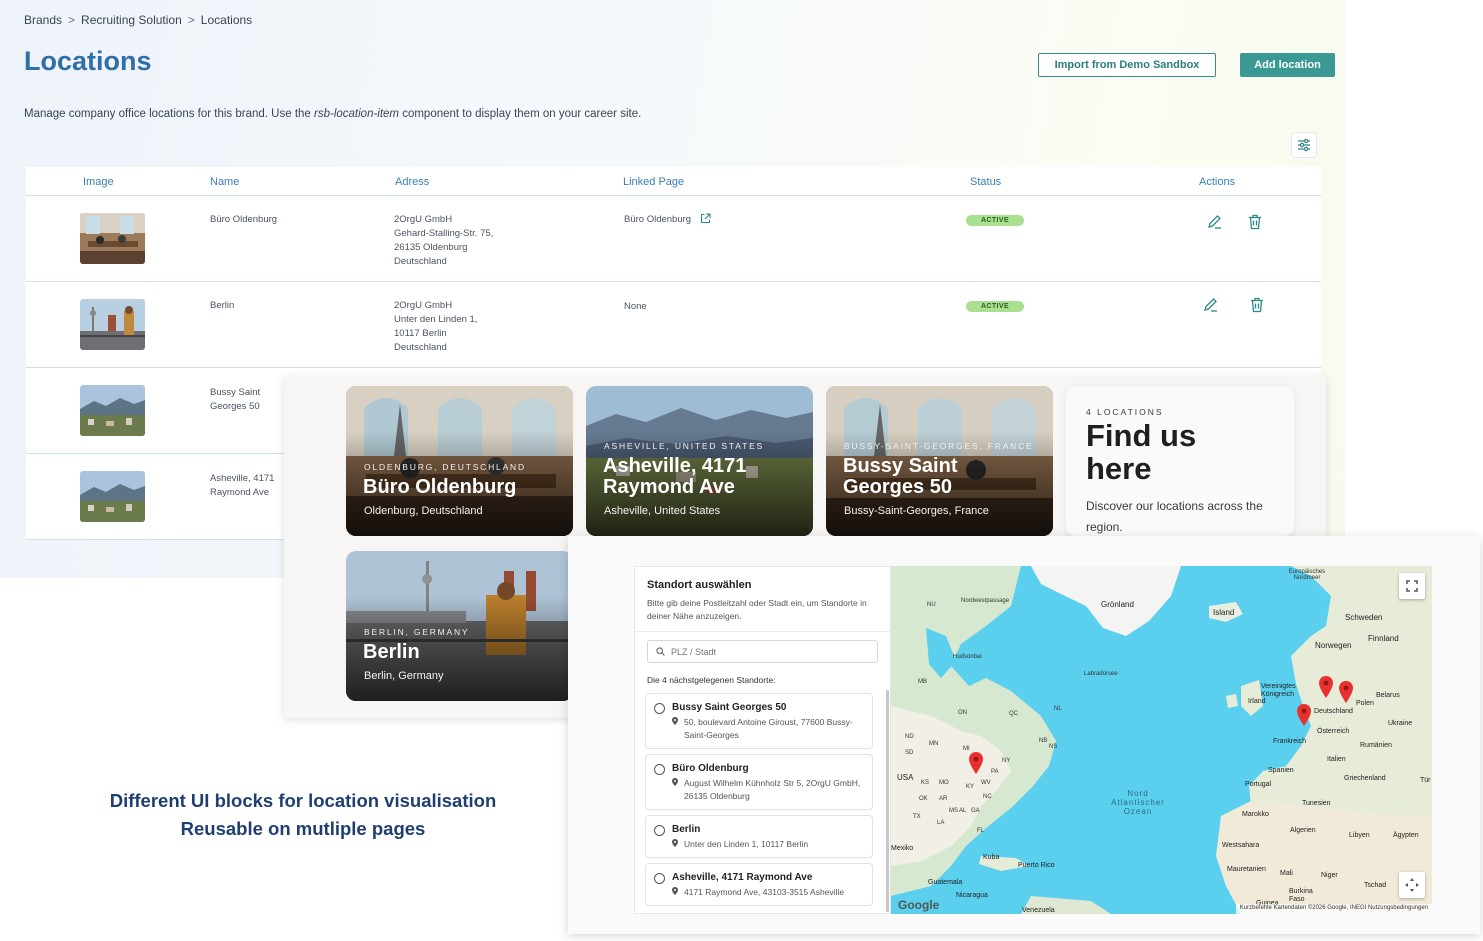 Image resolution: width=1483 pixels, height=941 pixels. Describe the element at coordinates (226, 20) in the screenshot. I see `breadcrumb-locations: Locations` at that location.